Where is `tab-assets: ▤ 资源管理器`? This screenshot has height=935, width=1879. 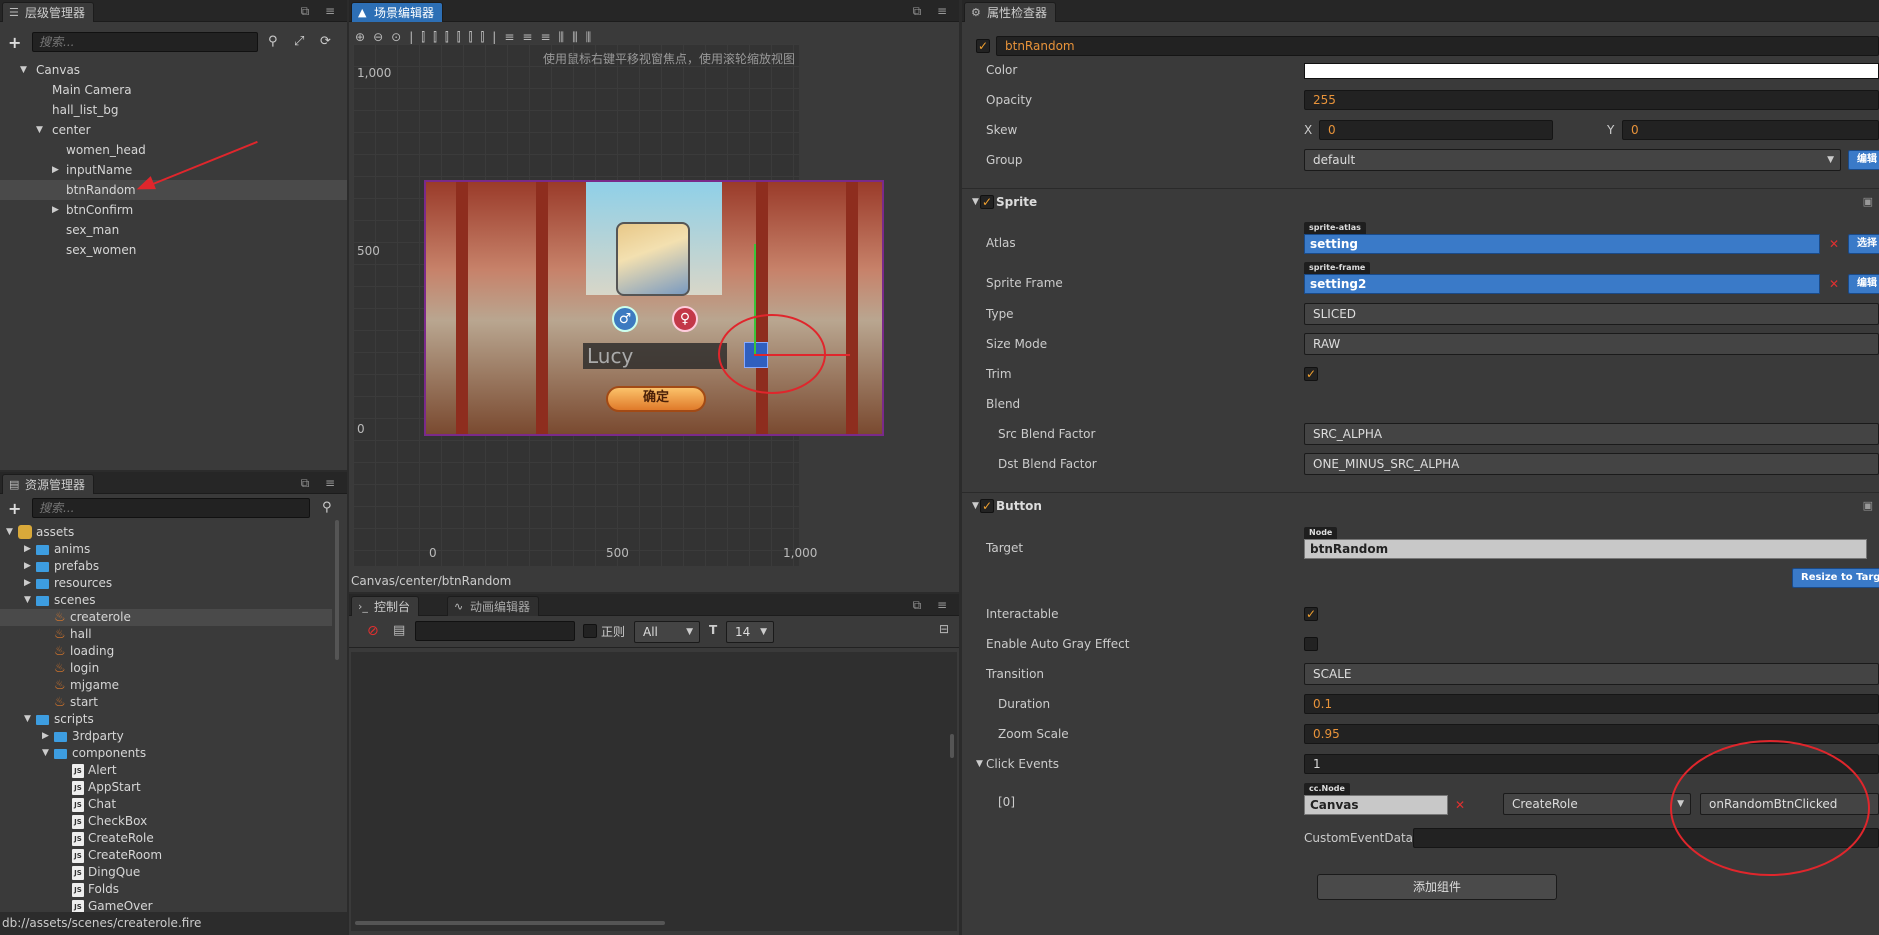
tab-assets: ▤ 资源管理器 is located at coordinates (48, 484).